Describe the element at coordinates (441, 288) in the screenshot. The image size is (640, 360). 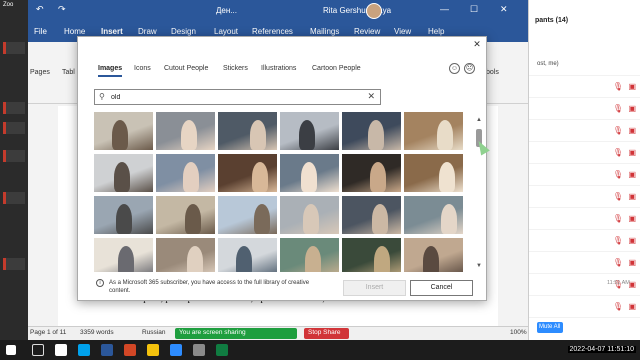
I see `cancel-button: Cancel` at that location.